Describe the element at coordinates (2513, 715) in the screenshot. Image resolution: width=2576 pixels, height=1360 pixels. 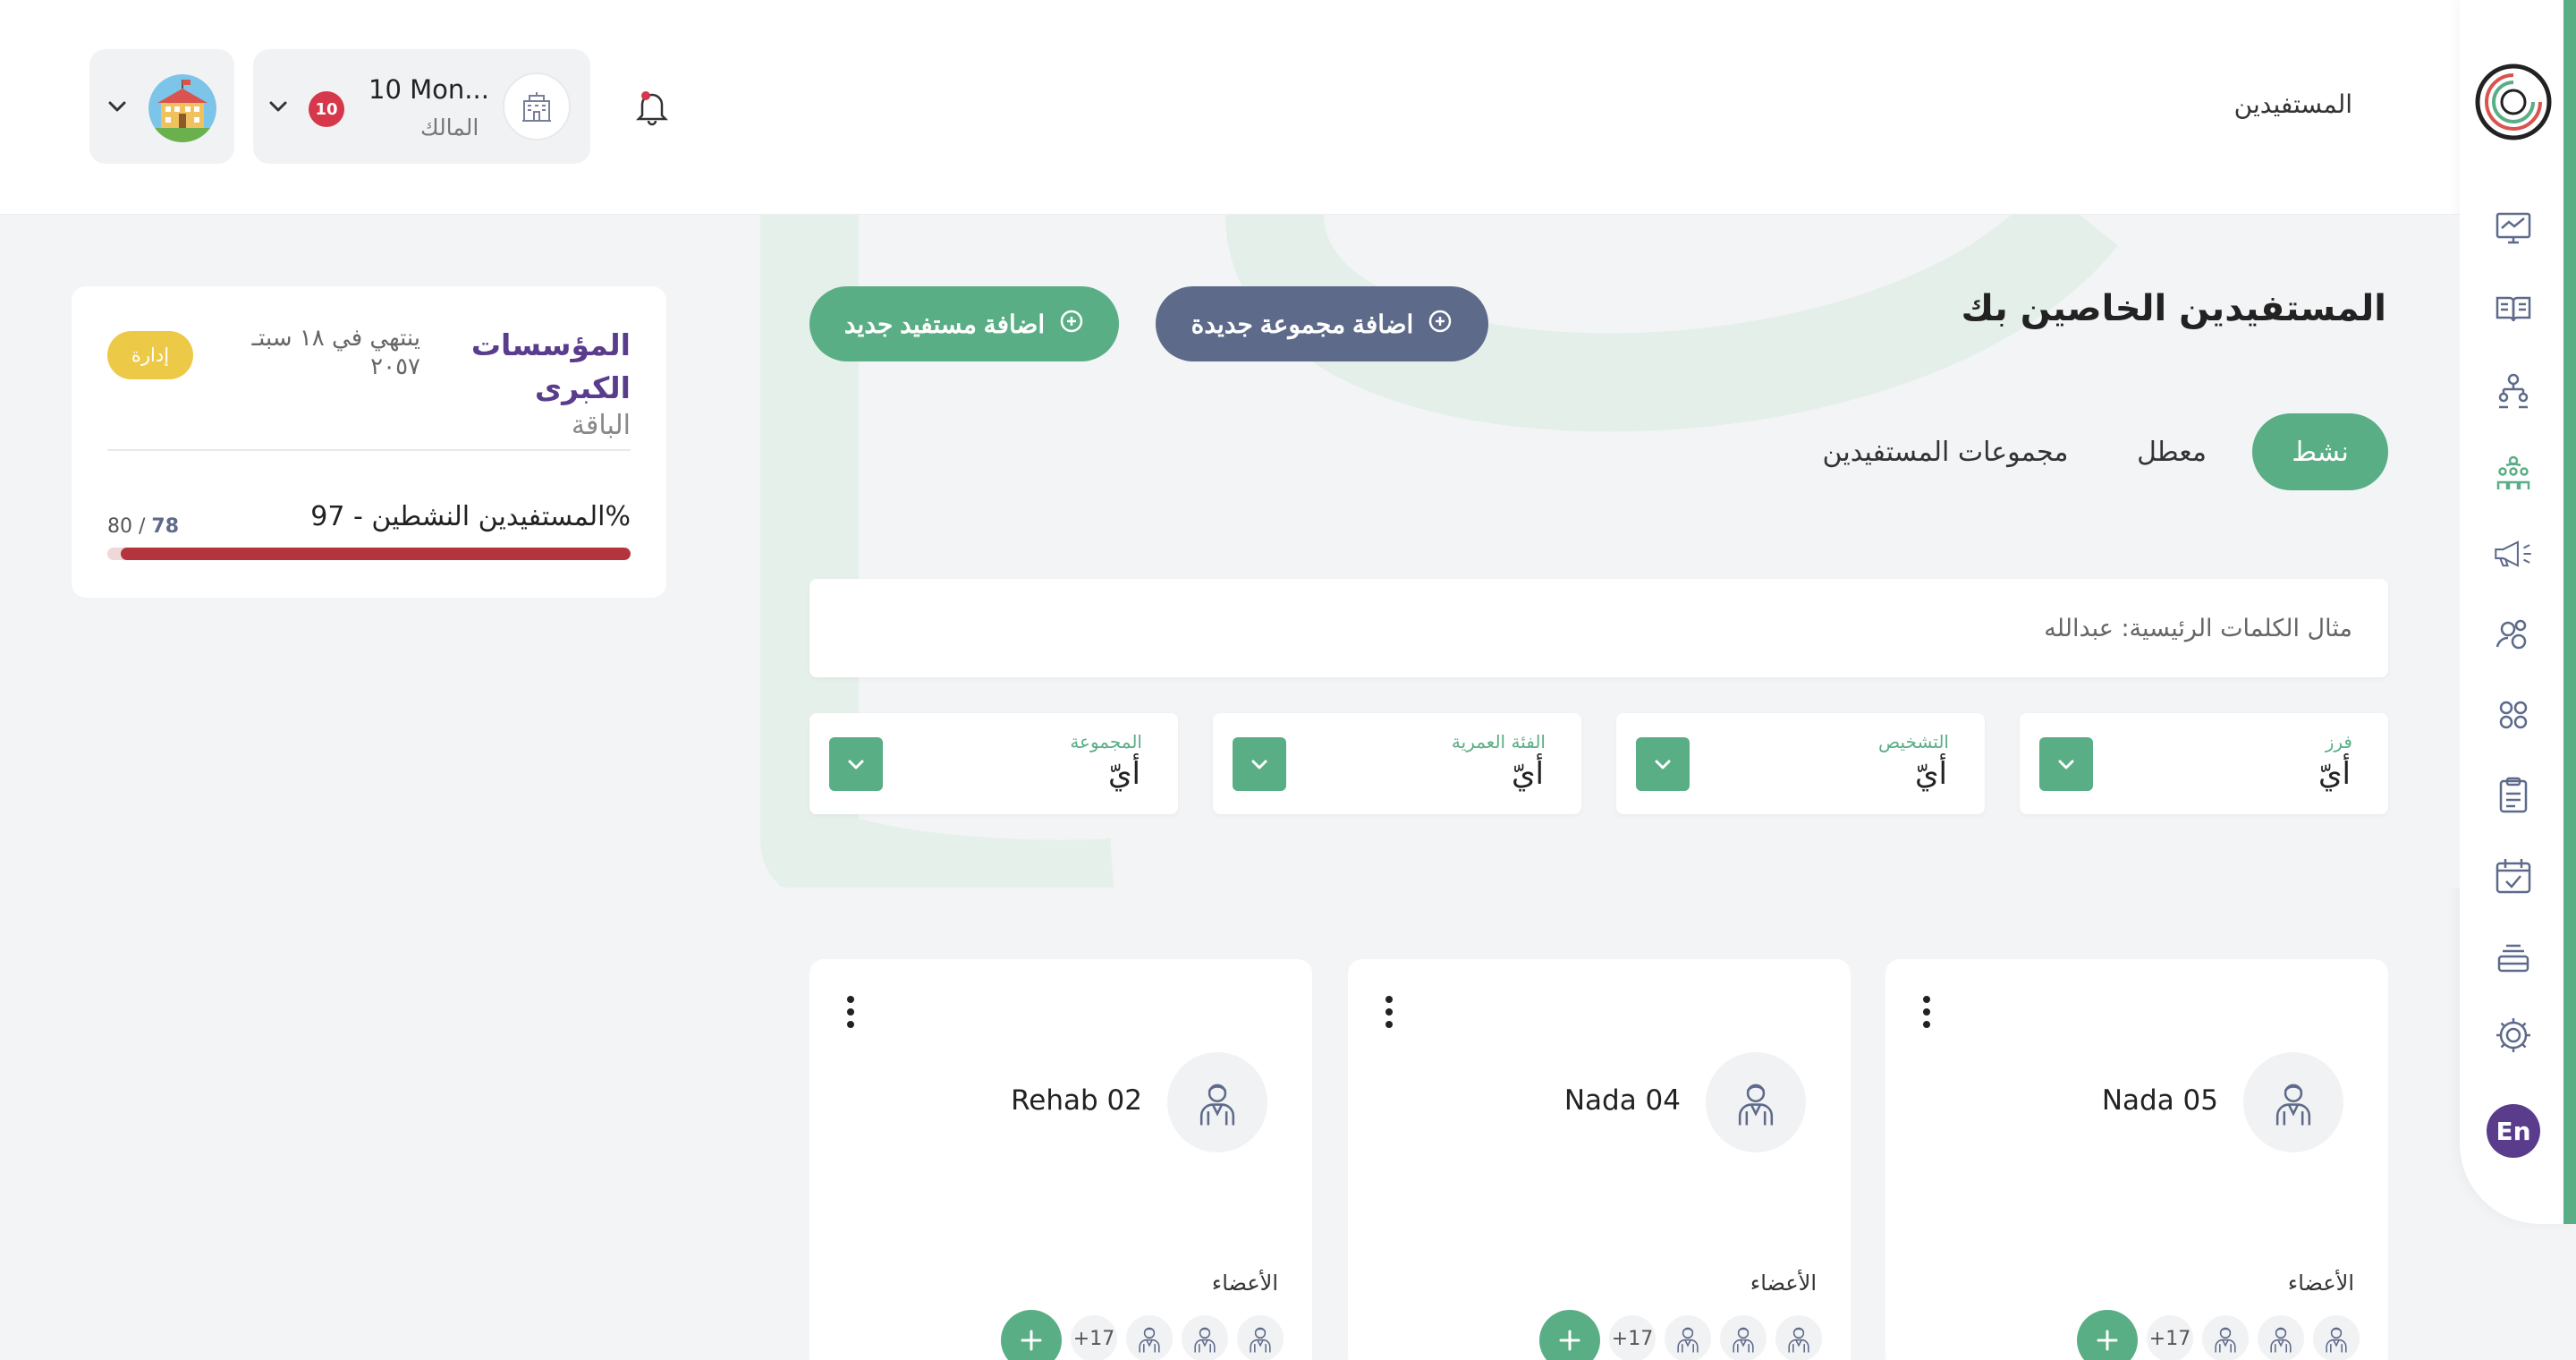
I see `groups-icon` at that location.